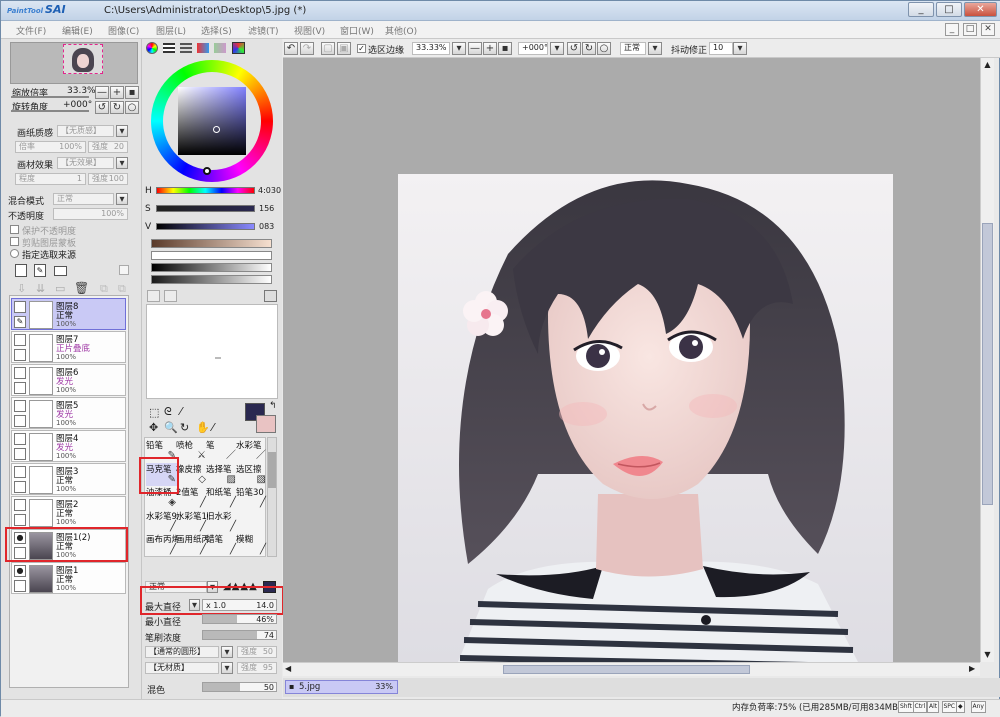  Describe the element at coordinates (227, 652) in the screenshot. I see `brush-shape-dropdown: ▾` at that location.